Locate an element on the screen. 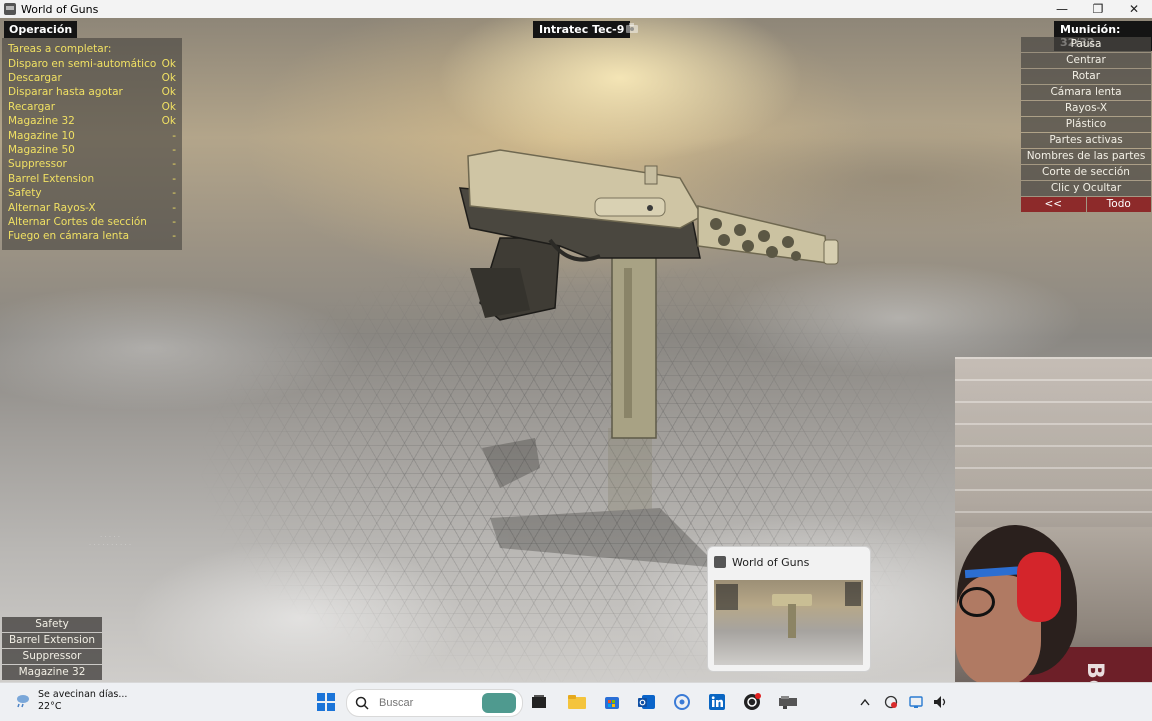 The height and width of the screenshot is (721, 1152). click-hide-button: Clic y Ocultar is located at coordinates (1086, 188).